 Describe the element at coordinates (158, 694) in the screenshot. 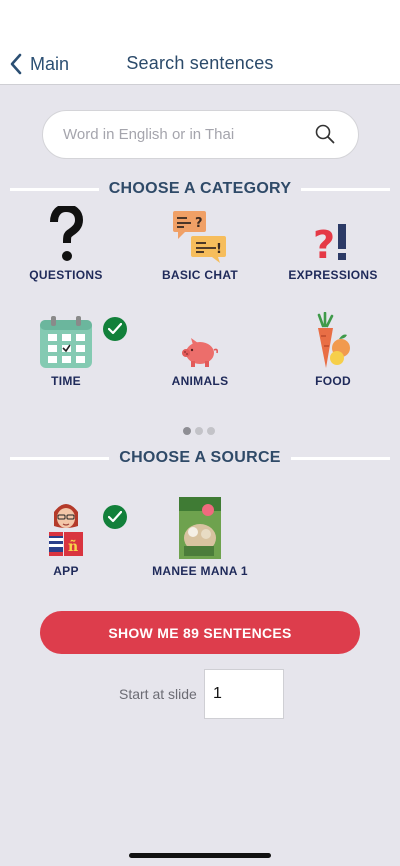

I see `start-slide-label: Start at slide` at that location.